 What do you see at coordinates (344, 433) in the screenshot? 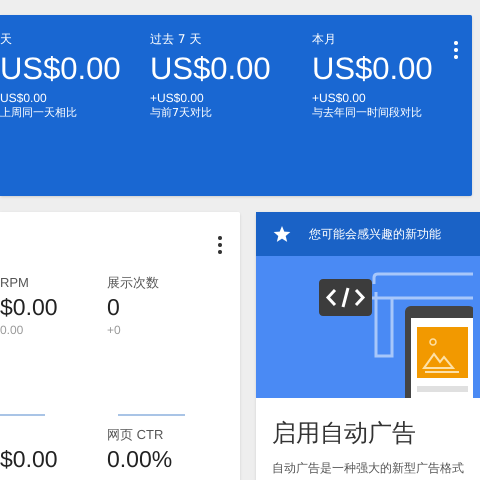
I see `feature-title: 启用自动广告` at bounding box center [344, 433].